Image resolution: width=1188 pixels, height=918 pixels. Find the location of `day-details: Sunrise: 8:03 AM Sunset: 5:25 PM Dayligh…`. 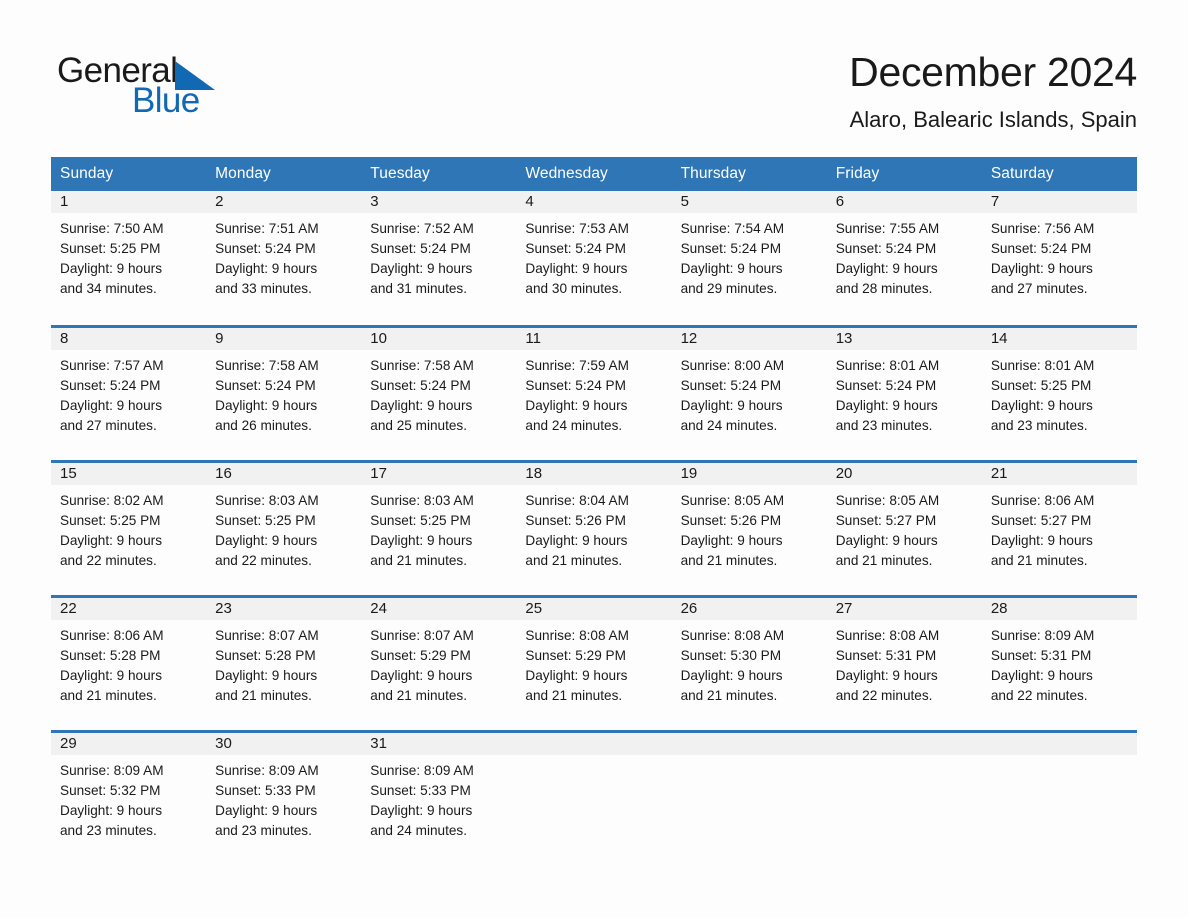

day-details: Sunrise: 8:03 AM Sunset: 5:25 PM Dayligh… is located at coordinates (283, 528).